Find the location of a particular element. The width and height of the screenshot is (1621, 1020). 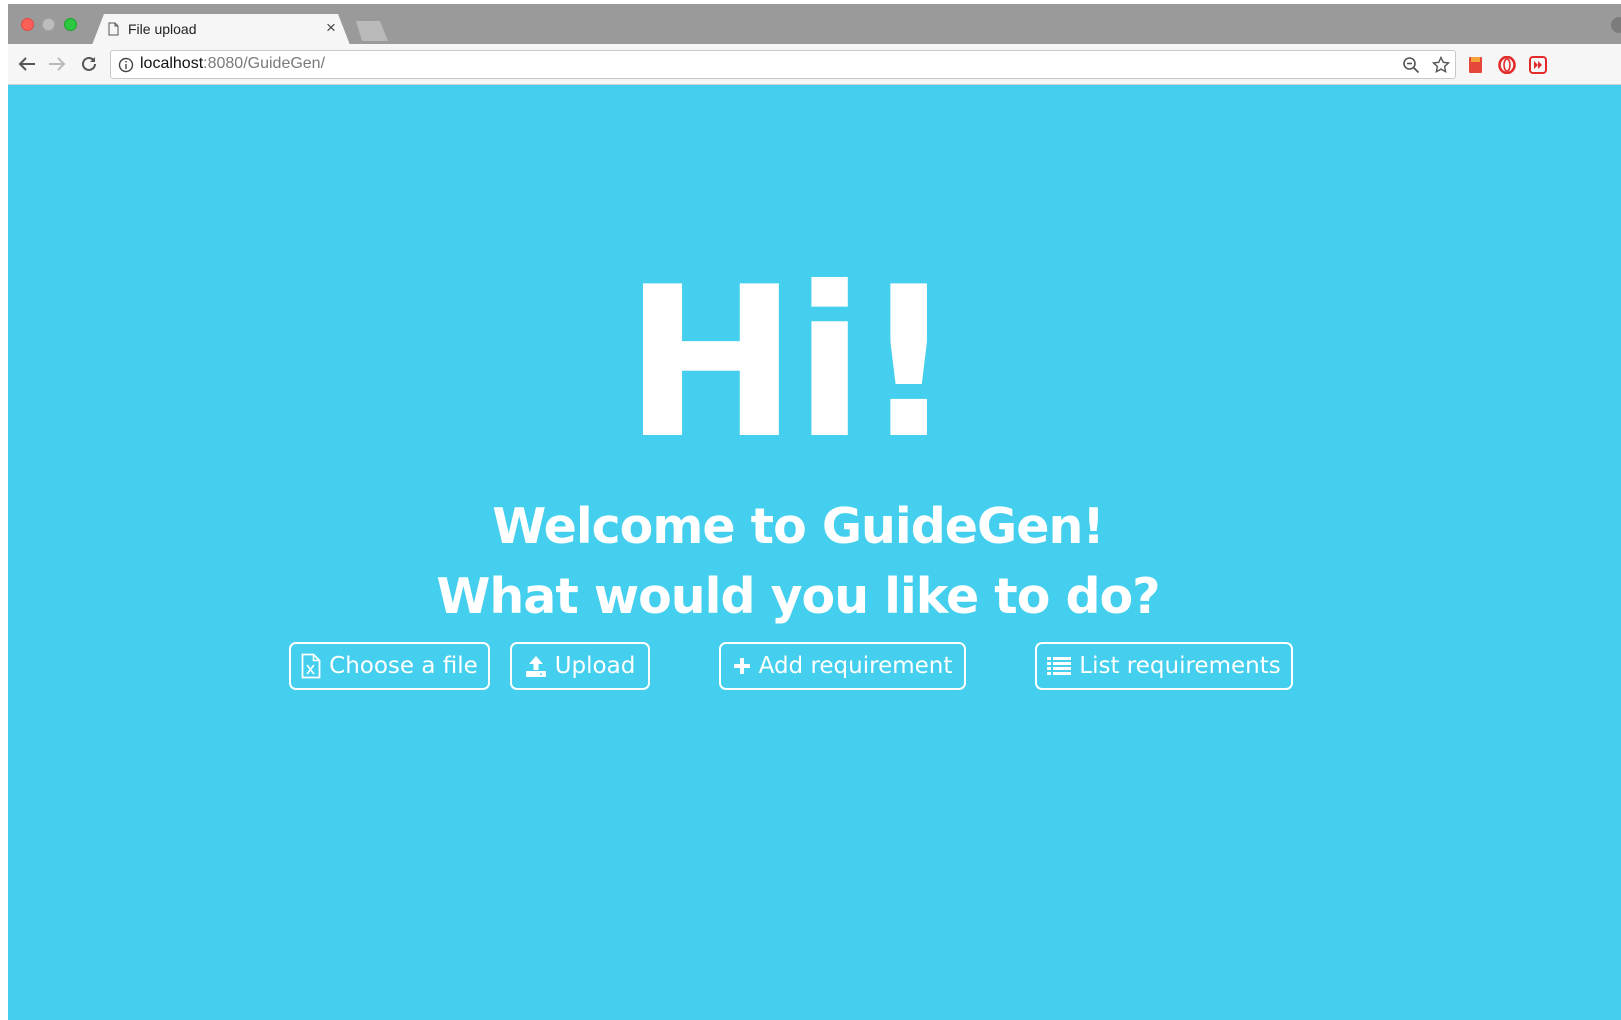

forward-button is located at coordinates (57, 64).